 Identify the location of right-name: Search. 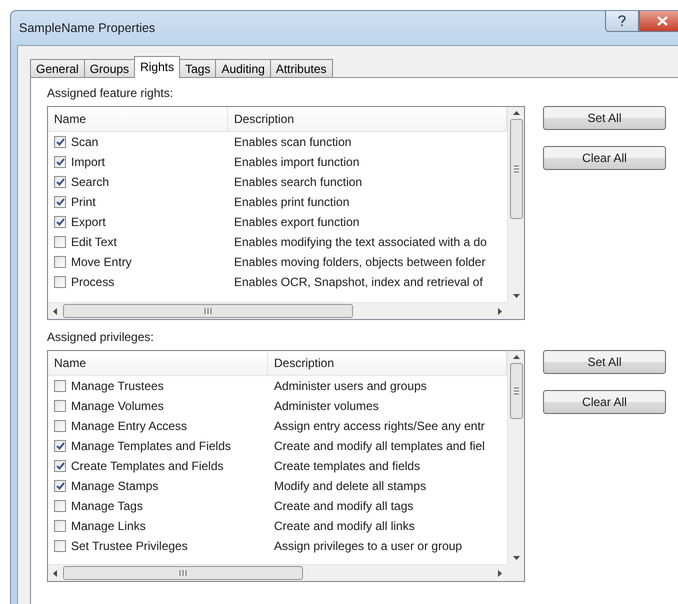
(90, 182).